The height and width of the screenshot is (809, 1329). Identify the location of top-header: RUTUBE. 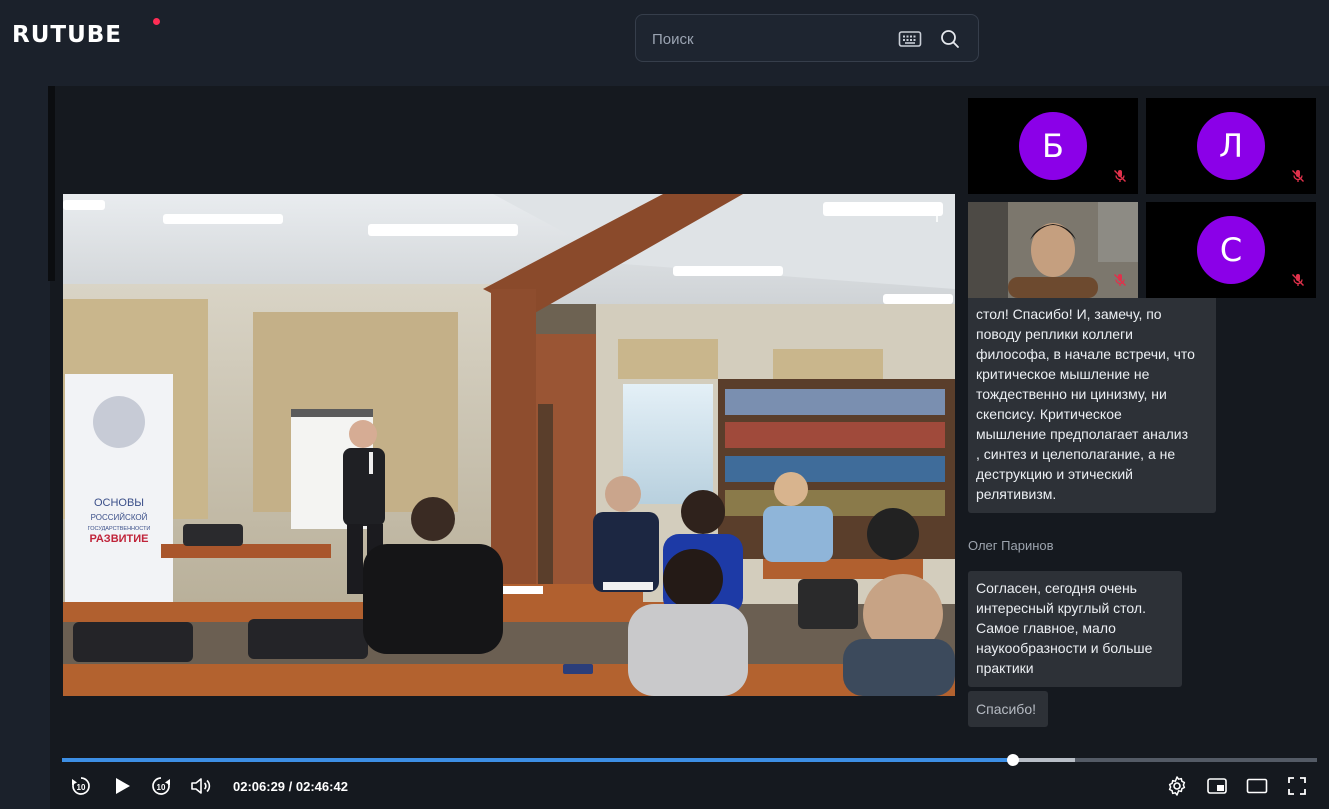
(664, 35).